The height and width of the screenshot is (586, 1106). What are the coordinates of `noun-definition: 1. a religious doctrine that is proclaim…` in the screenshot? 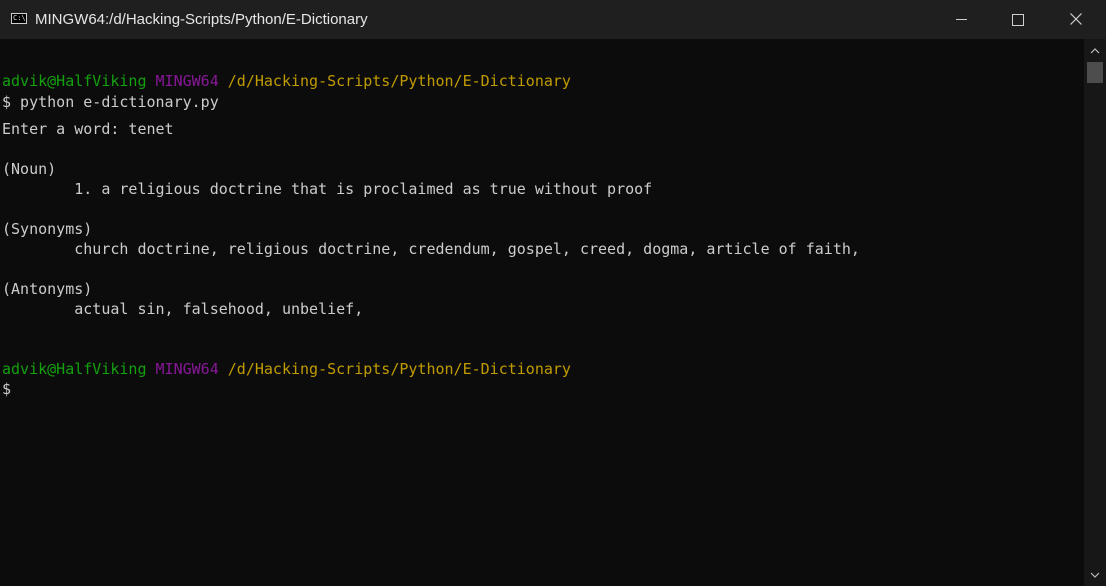 It's located at (327, 189).